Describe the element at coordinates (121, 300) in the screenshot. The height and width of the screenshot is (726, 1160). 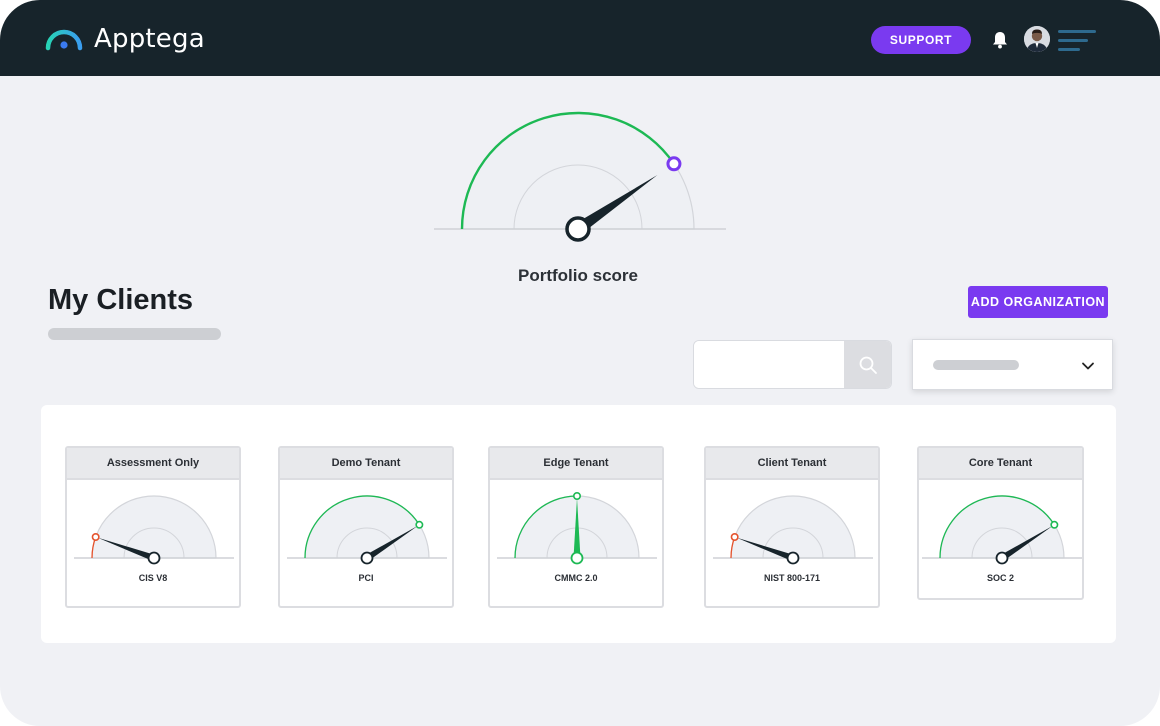
I see `page-title: My Clients` at that location.